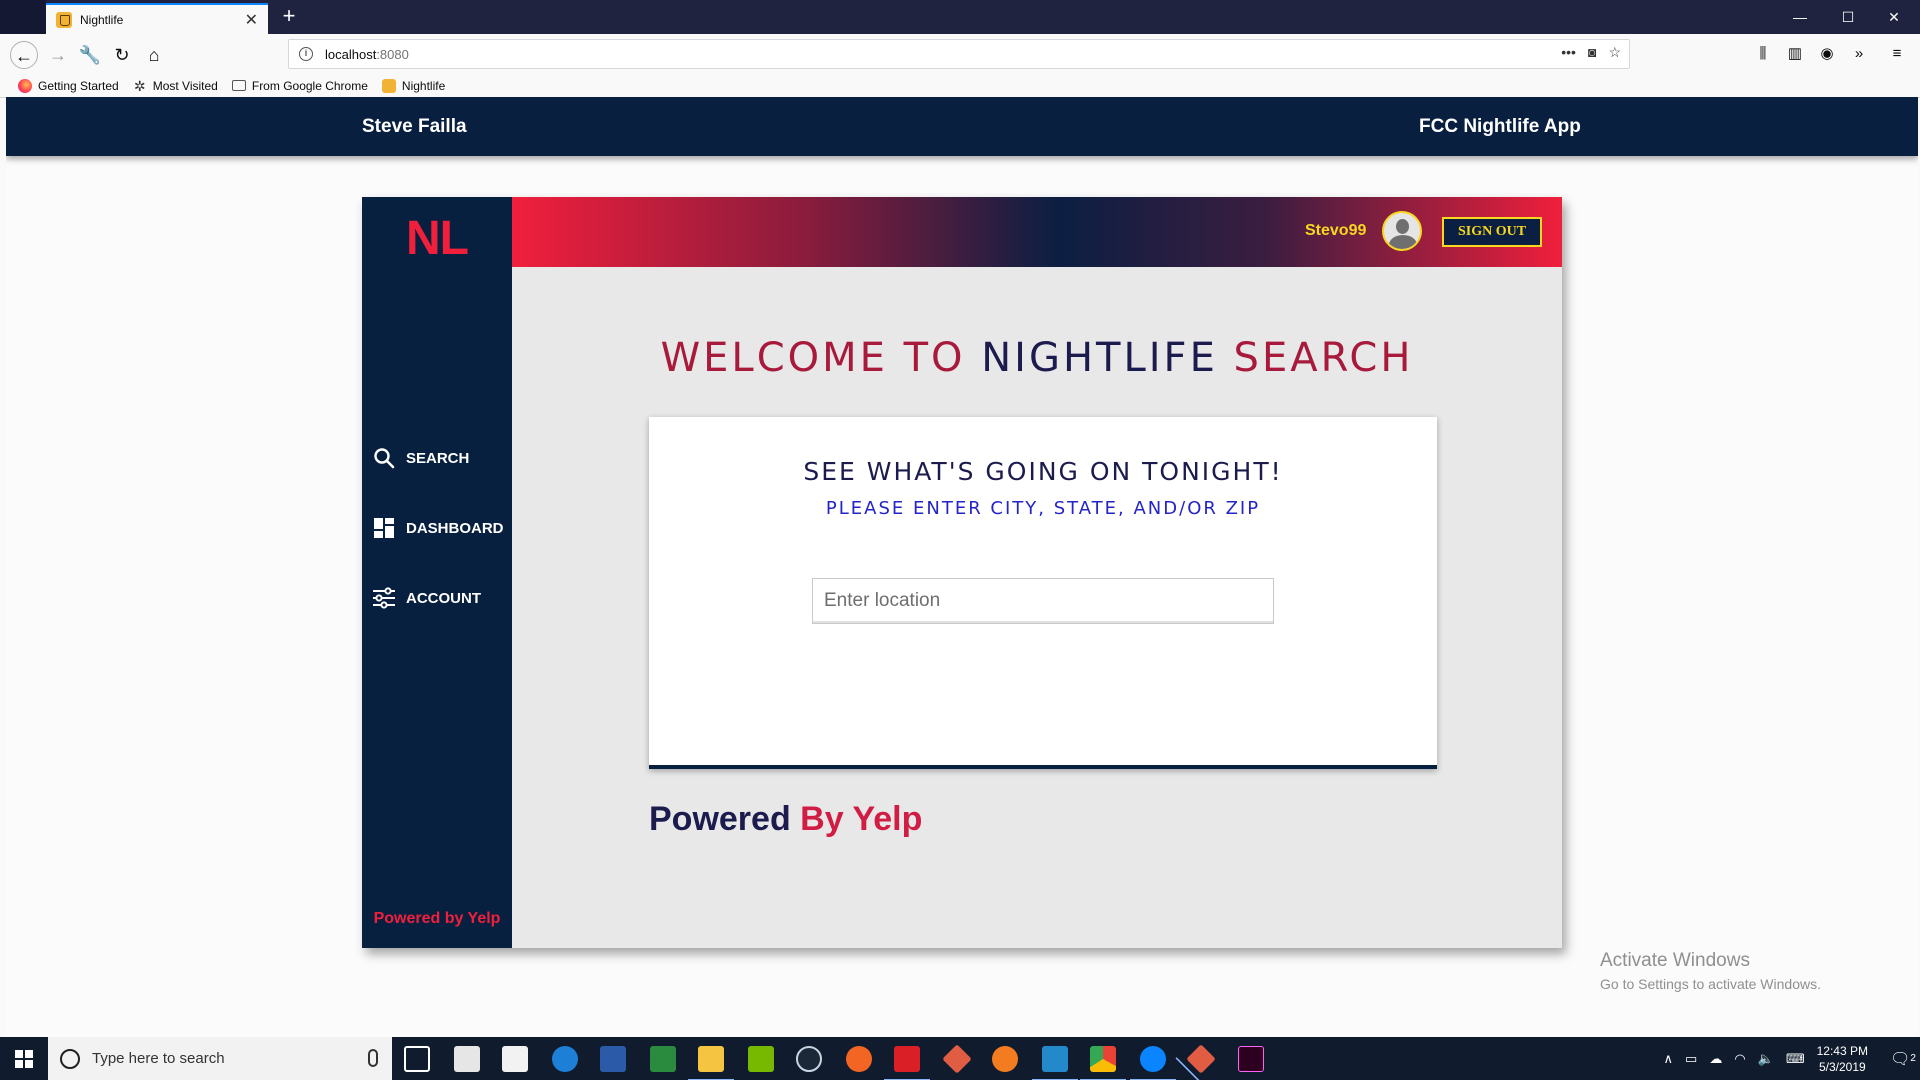  I want to click on onedrive-icon: ☁, so click(1715, 1059).